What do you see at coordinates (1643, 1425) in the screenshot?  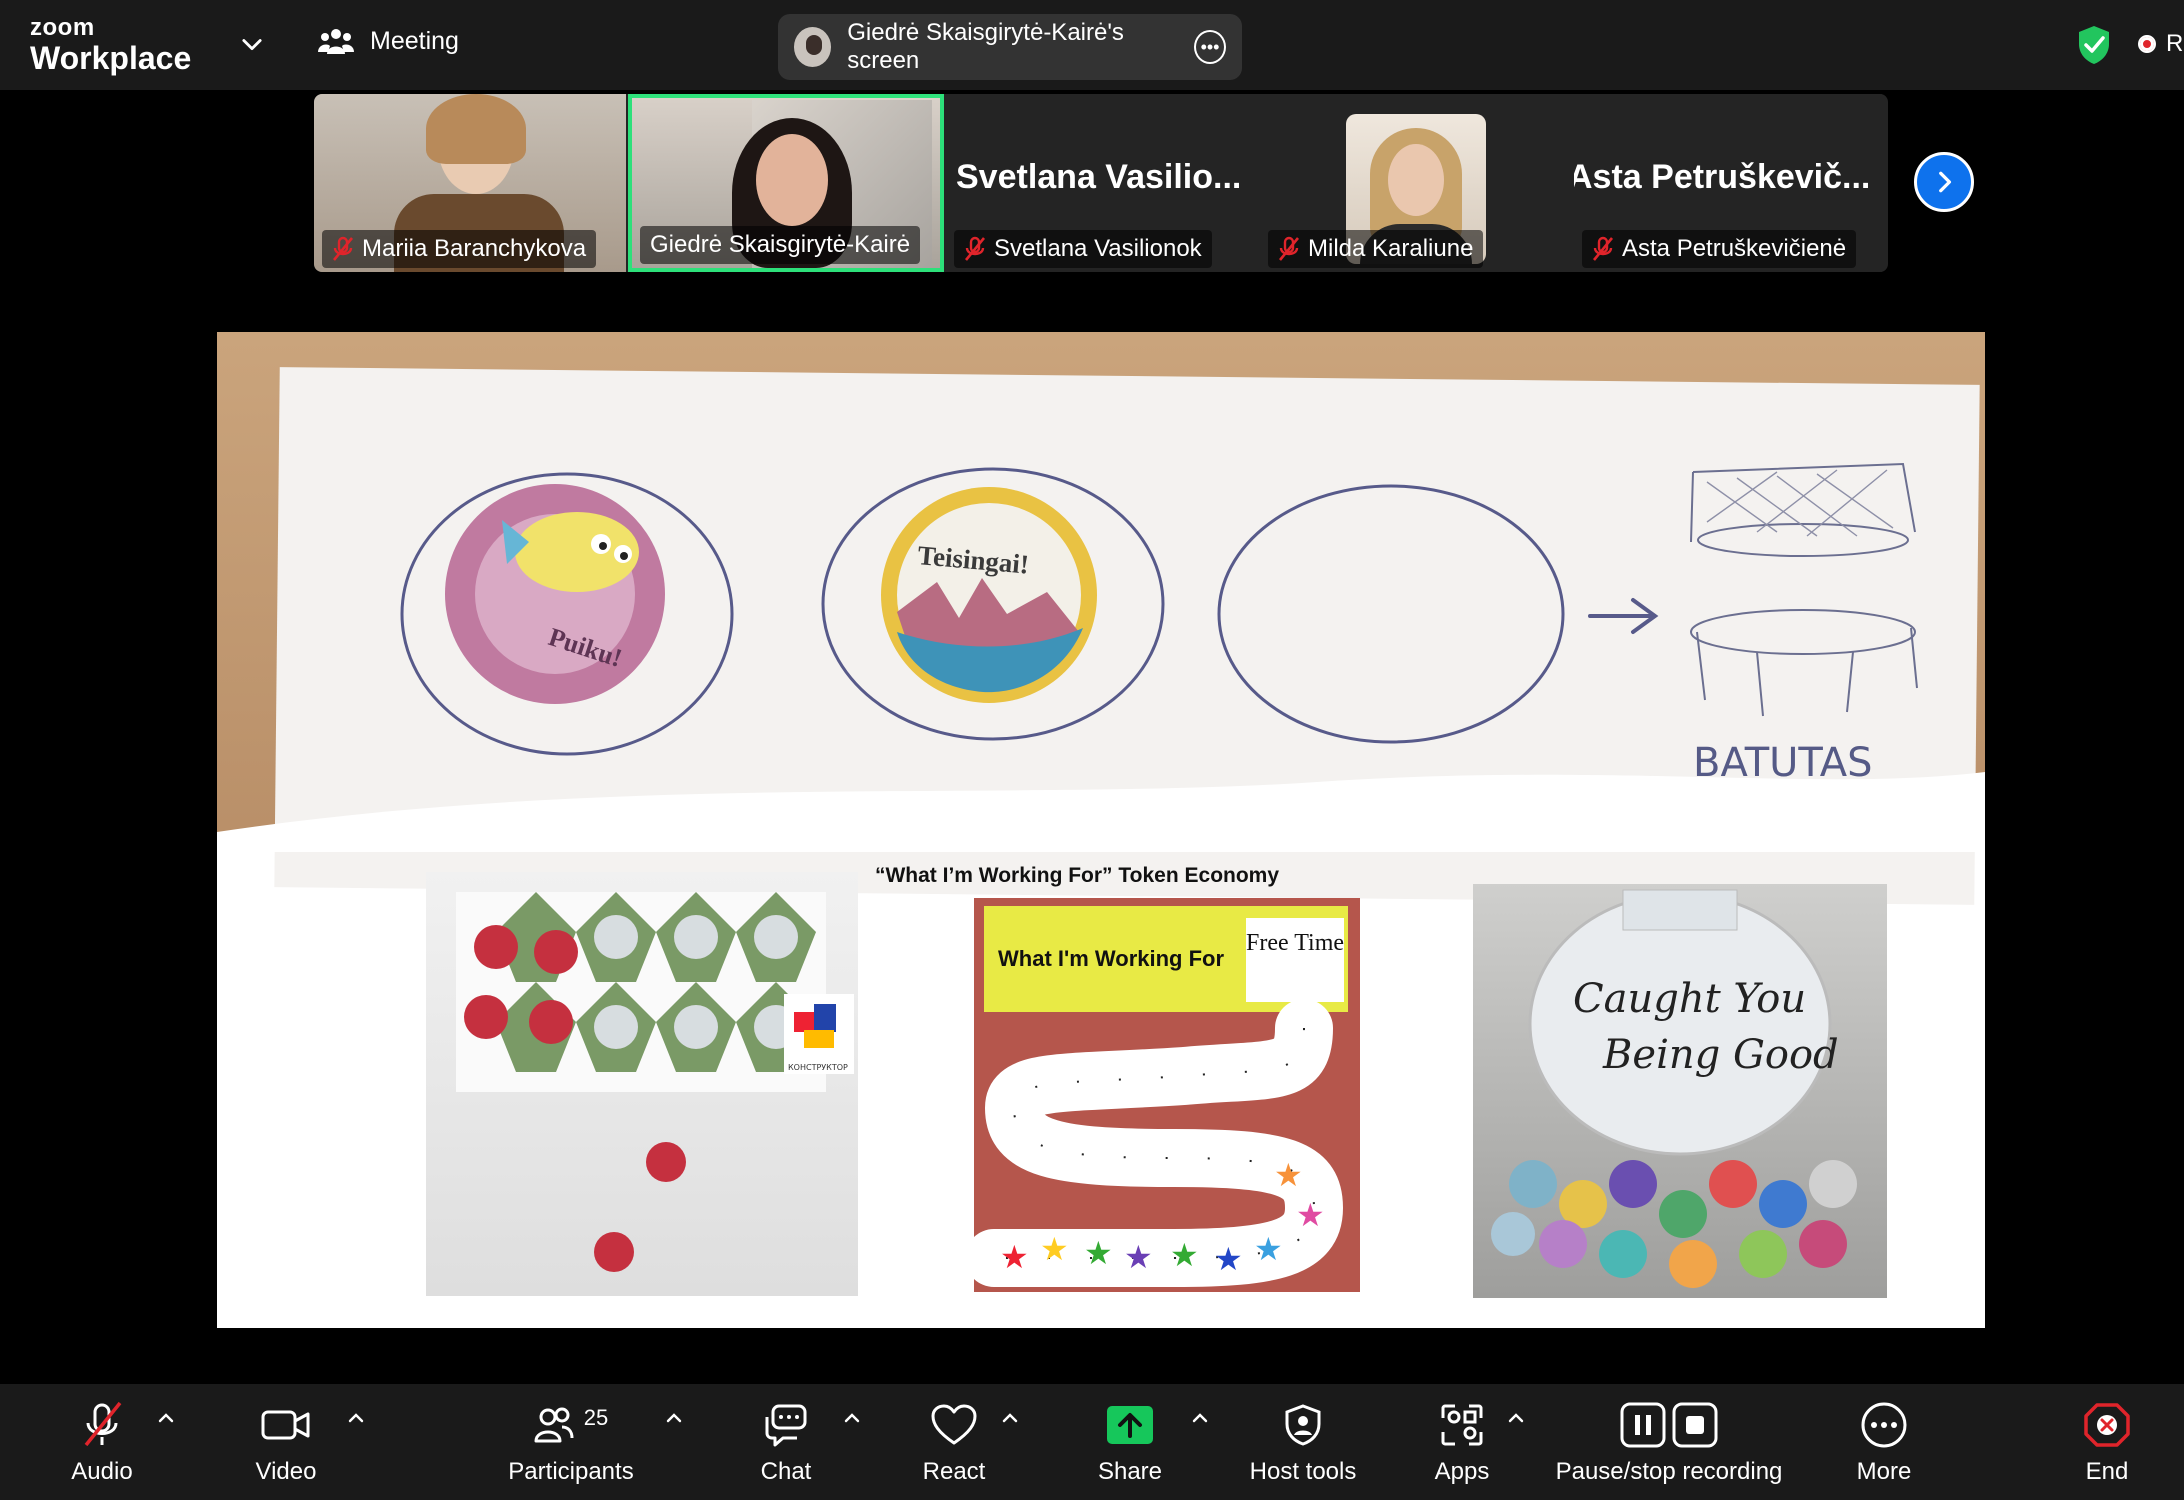 I see `pause-icon` at bounding box center [1643, 1425].